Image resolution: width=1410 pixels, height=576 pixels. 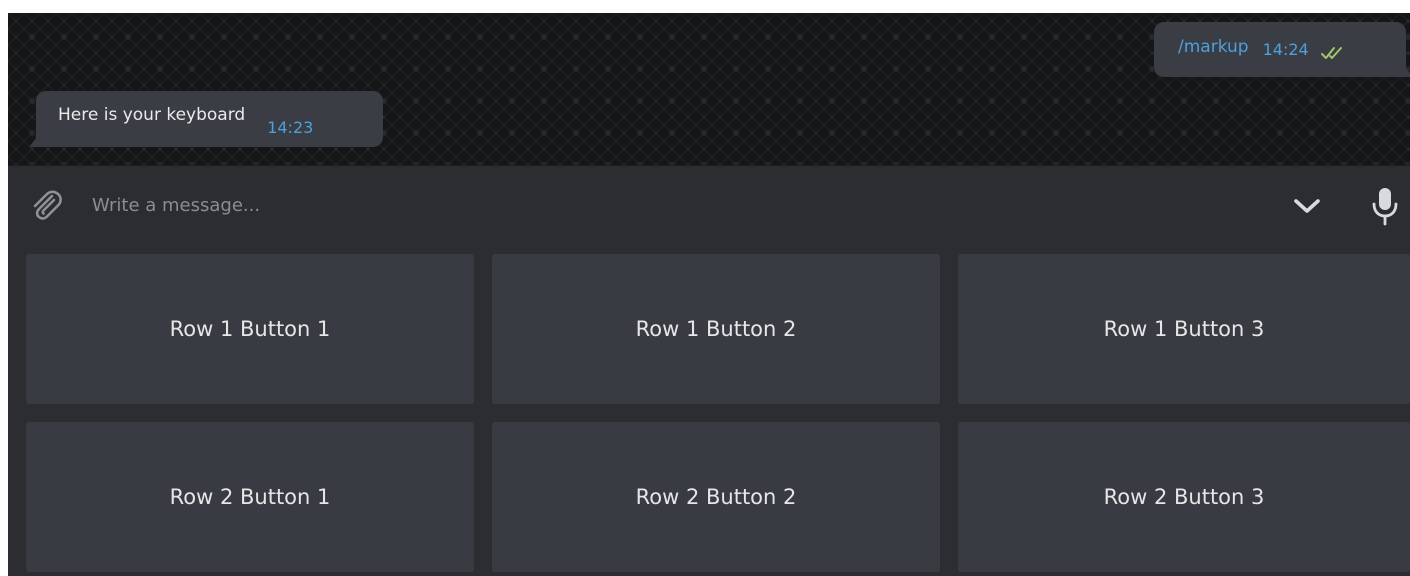 I want to click on message-text: /markup, so click(x=1213, y=47).